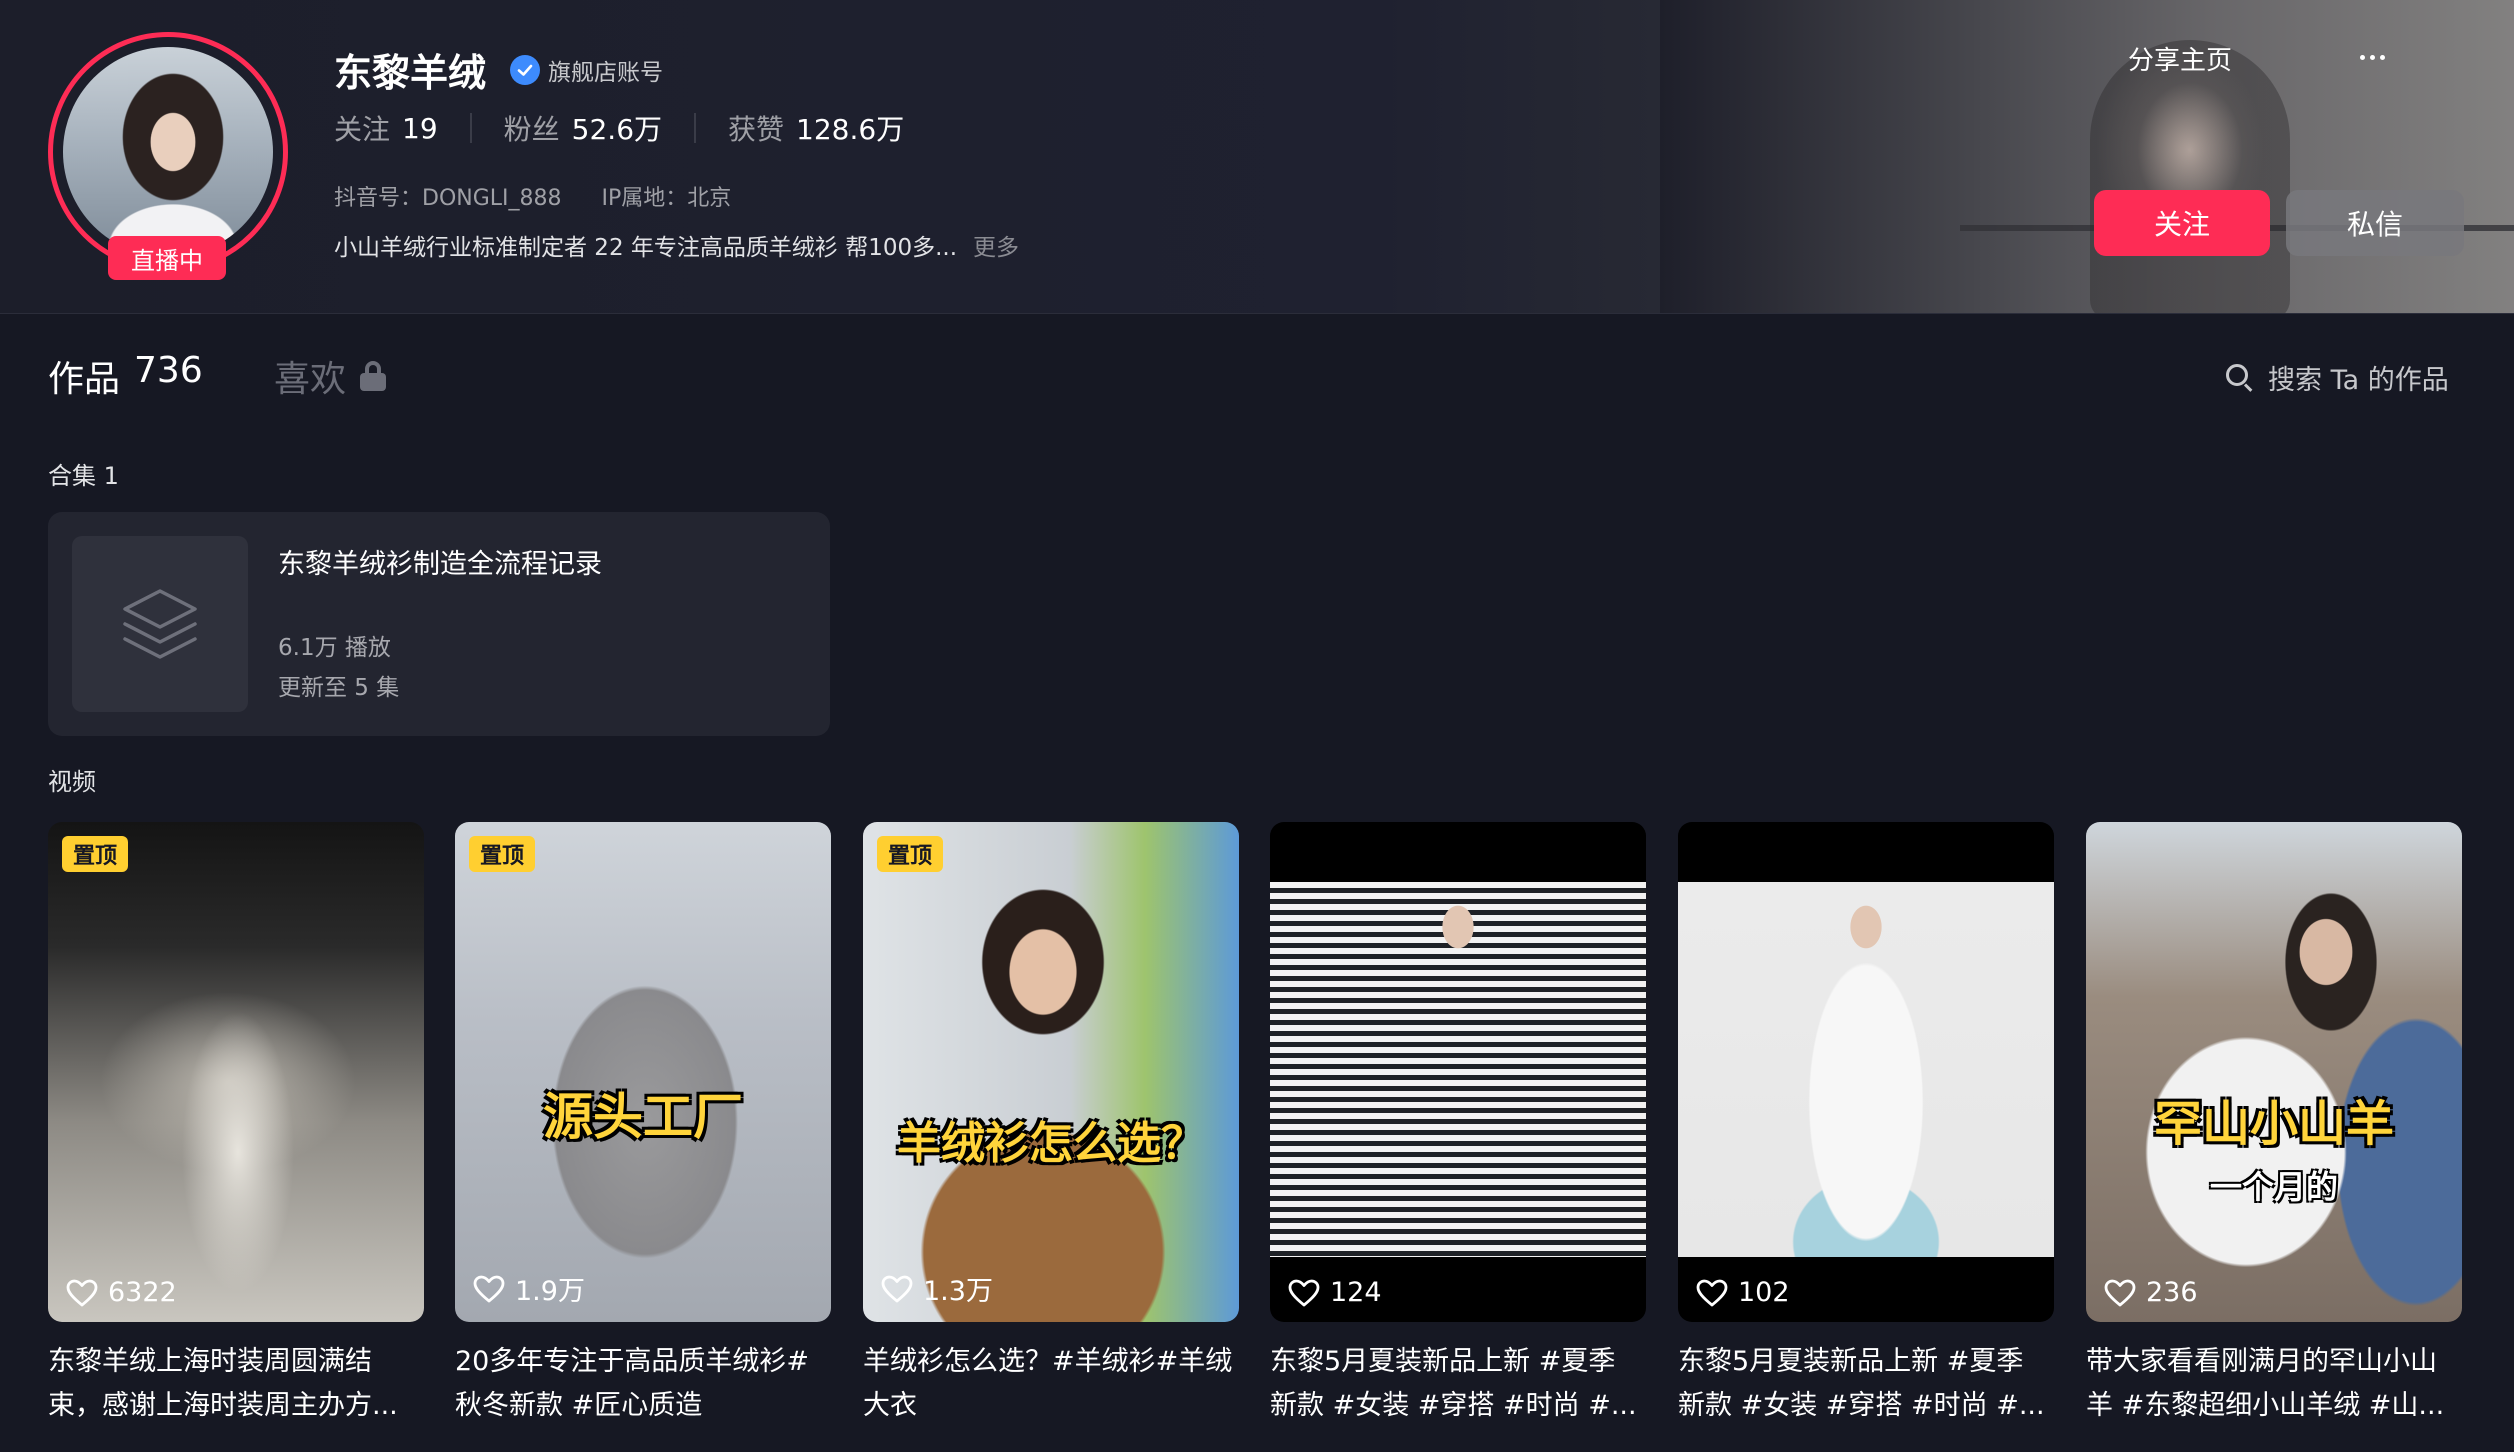 Image resolution: width=2514 pixels, height=1452 pixels. I want to click on like-count: 1.3万, so click(937, 1288).